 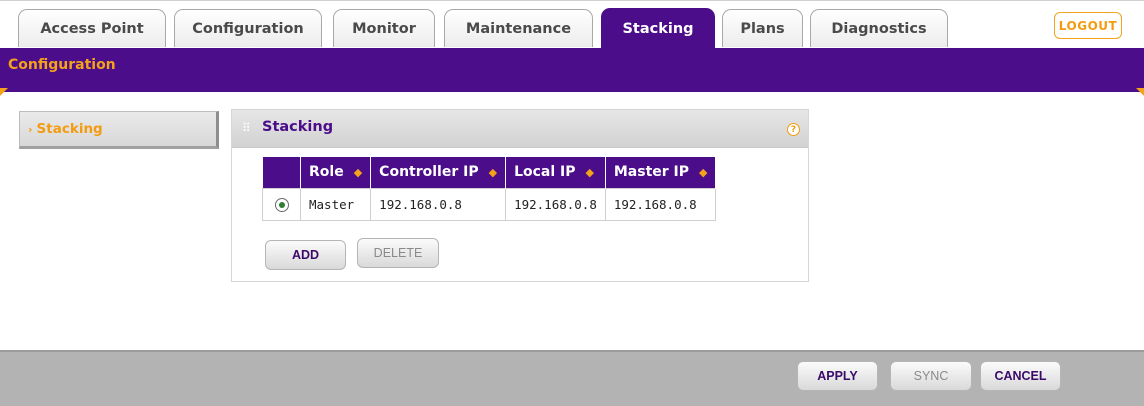 What do you see at coordinates (793, 129) in the screenshot?
I see `help-icon: ?` at bounding box center [793, 129].